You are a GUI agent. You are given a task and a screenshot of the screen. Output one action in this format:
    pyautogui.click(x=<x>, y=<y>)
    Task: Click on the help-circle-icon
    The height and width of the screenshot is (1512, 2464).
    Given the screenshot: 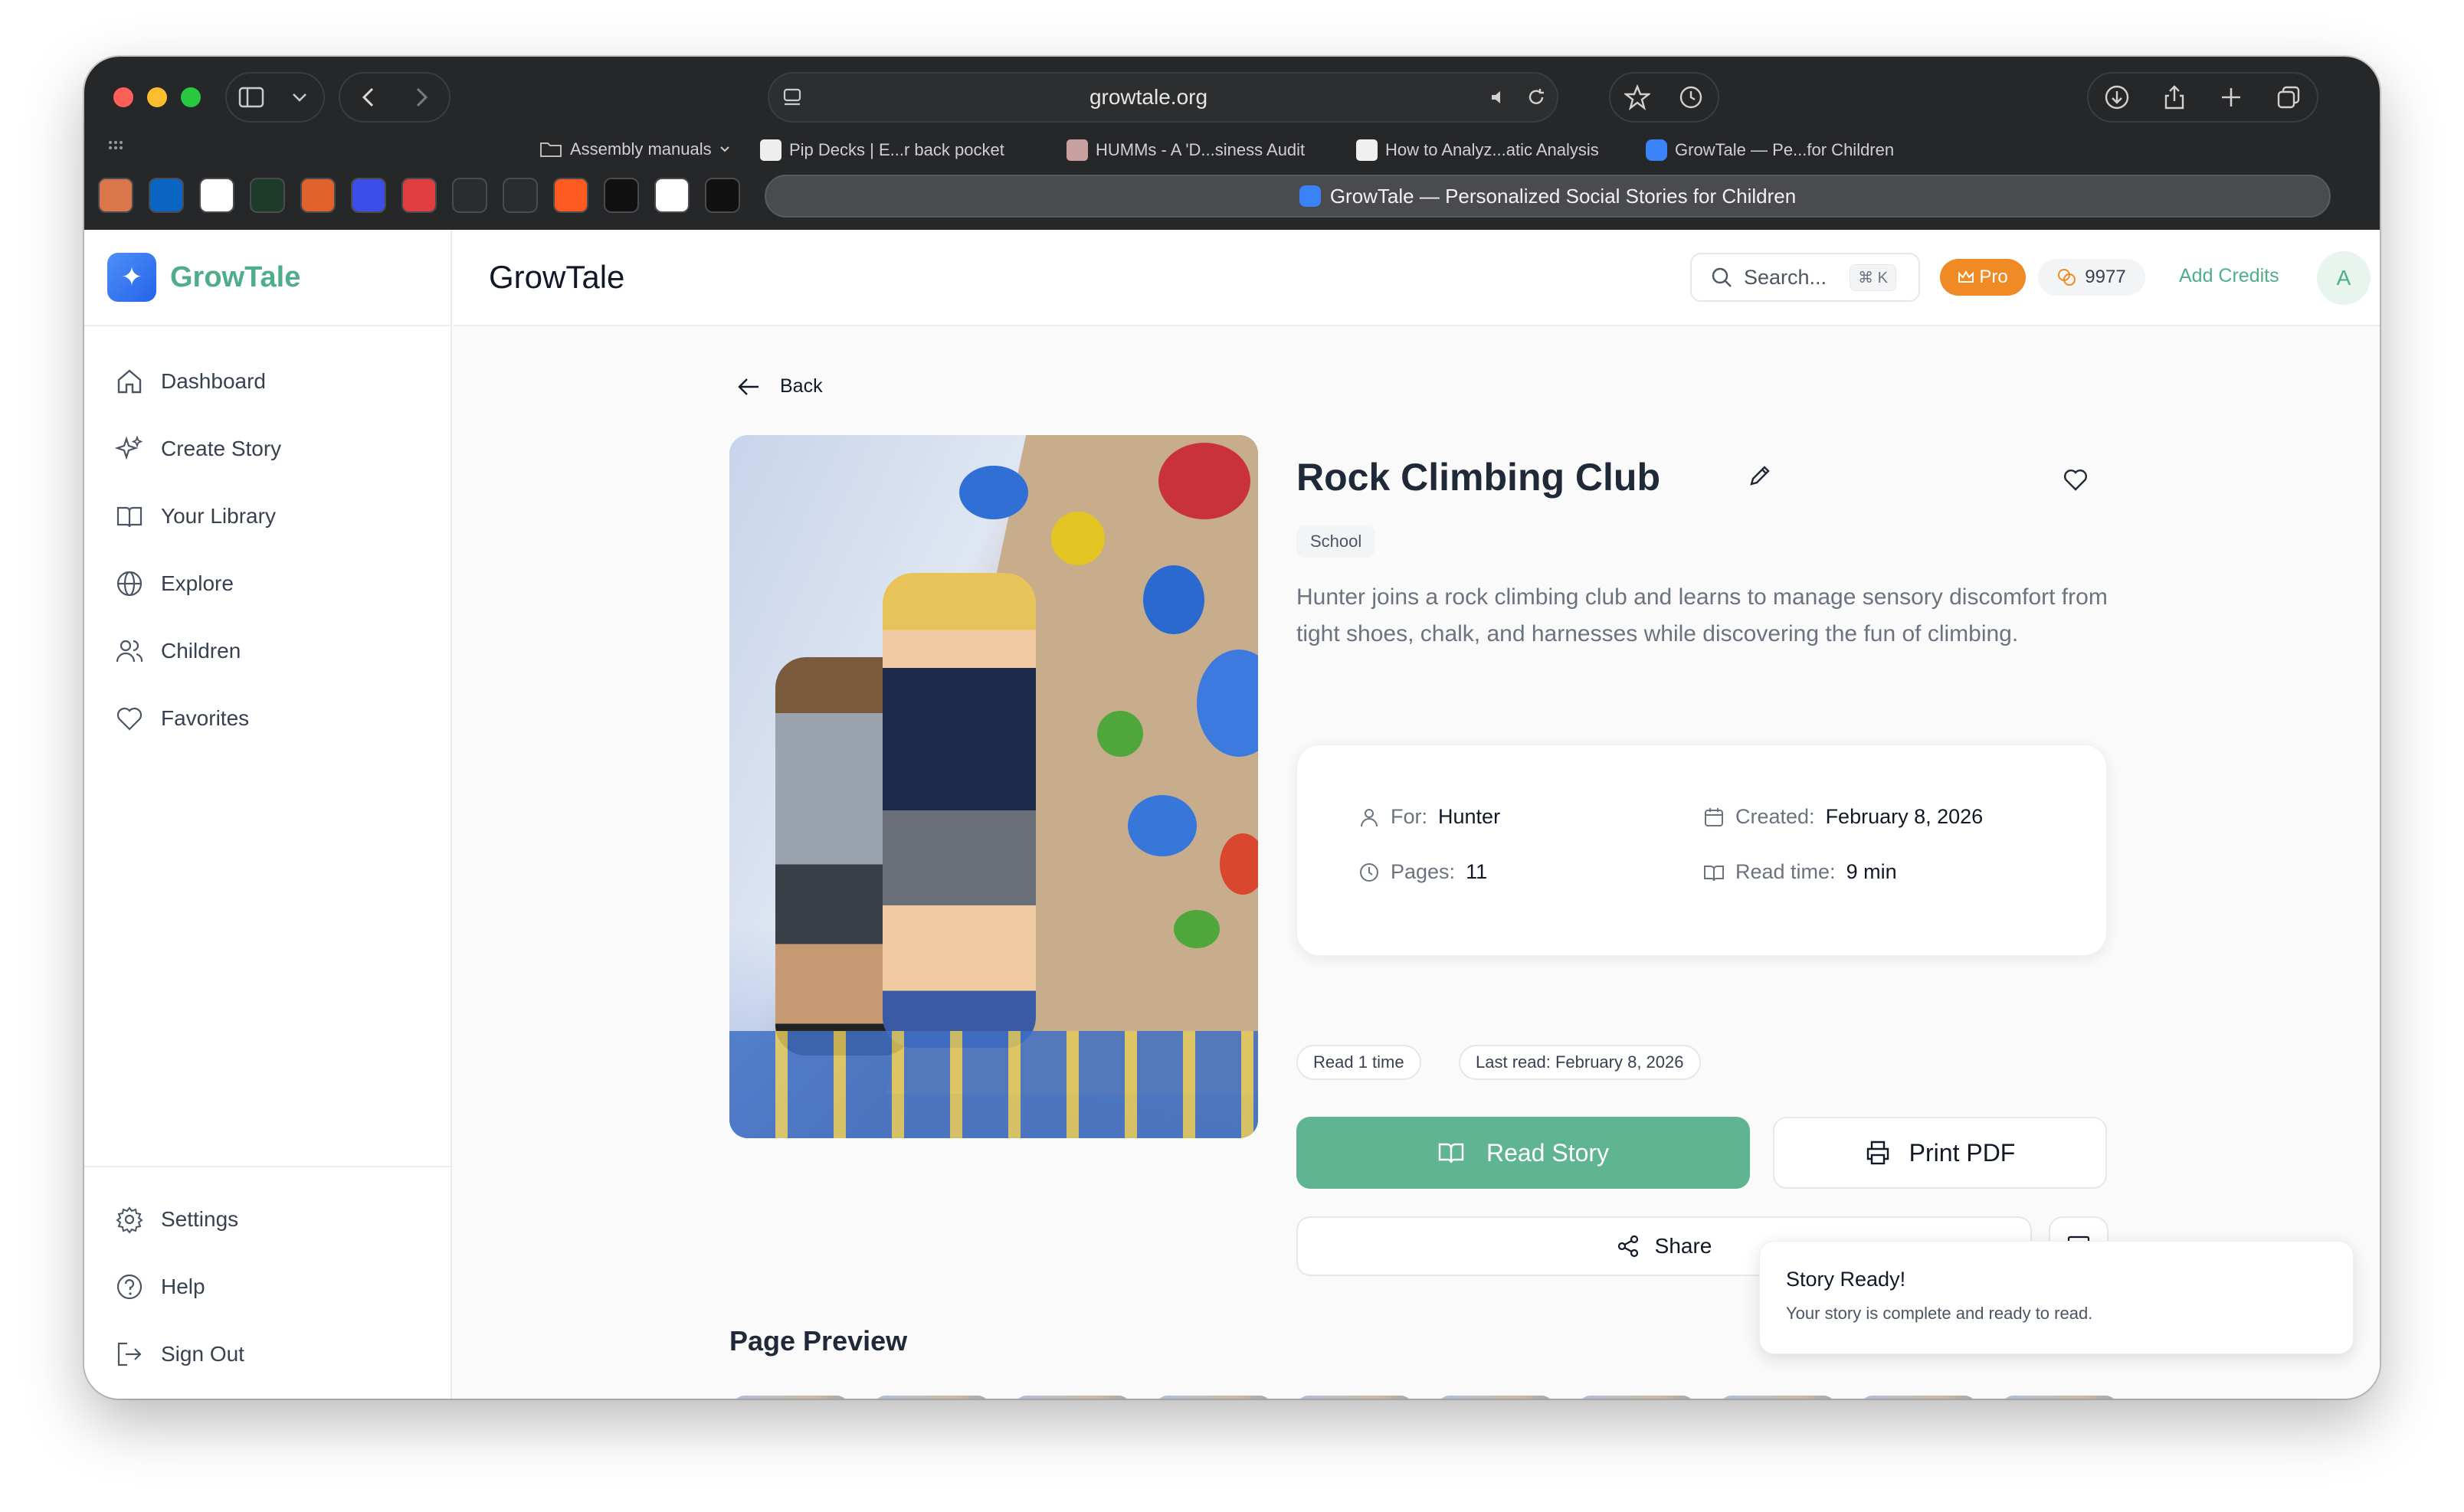 What is the action you would take?
    pyautogui.click(x=129, y=1287)
    